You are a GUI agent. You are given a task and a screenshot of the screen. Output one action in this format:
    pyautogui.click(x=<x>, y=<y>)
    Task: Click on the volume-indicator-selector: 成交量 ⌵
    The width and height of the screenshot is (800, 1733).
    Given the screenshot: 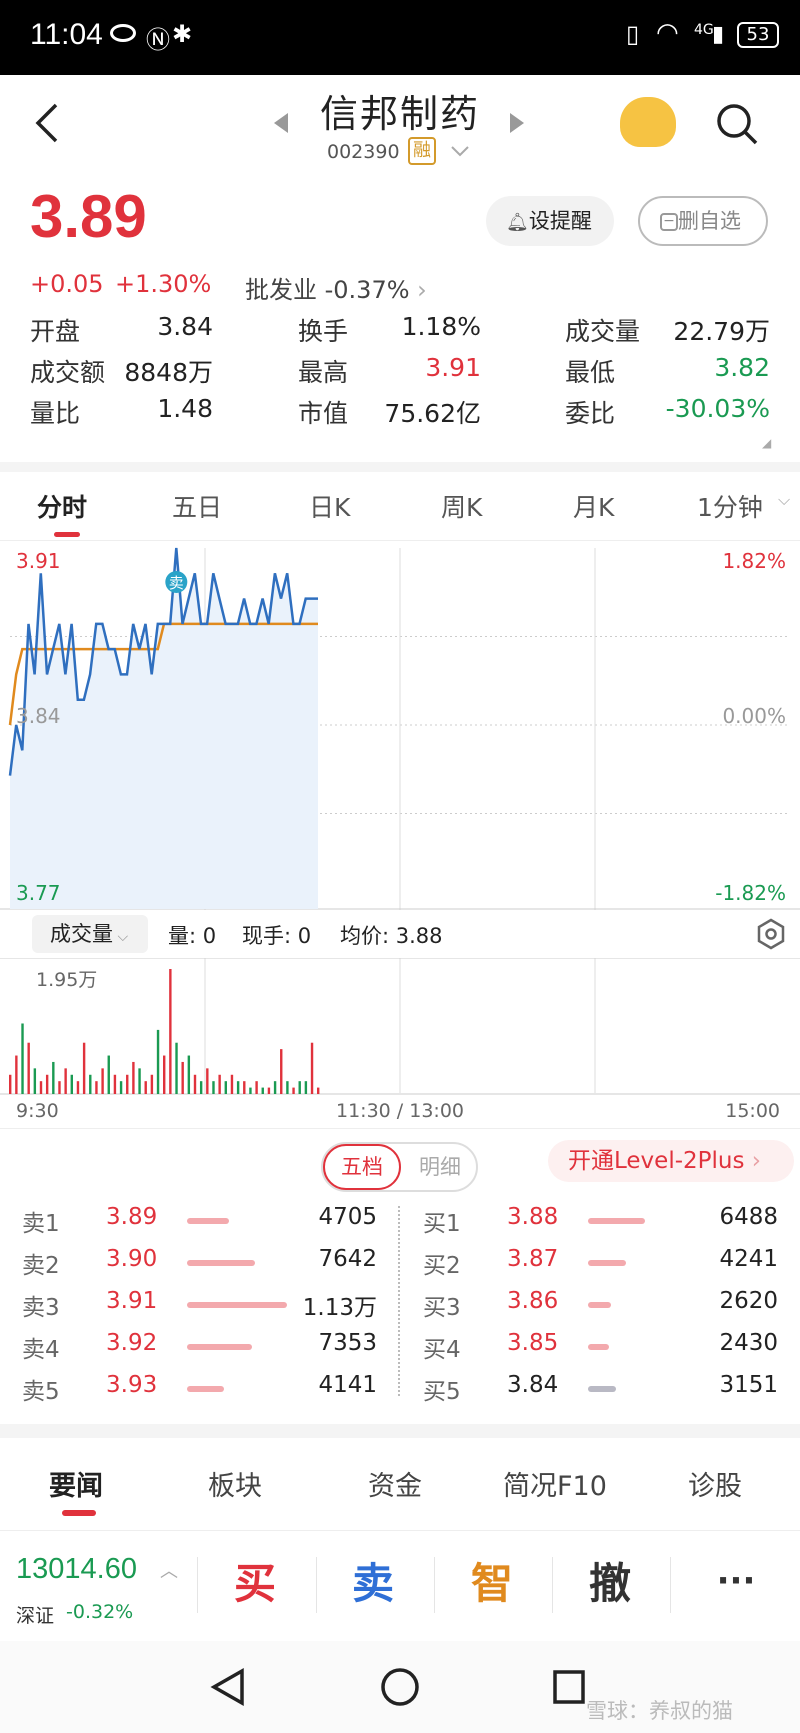 What is the action you would take?
    pyautogui.click(x=90, y=934)
    